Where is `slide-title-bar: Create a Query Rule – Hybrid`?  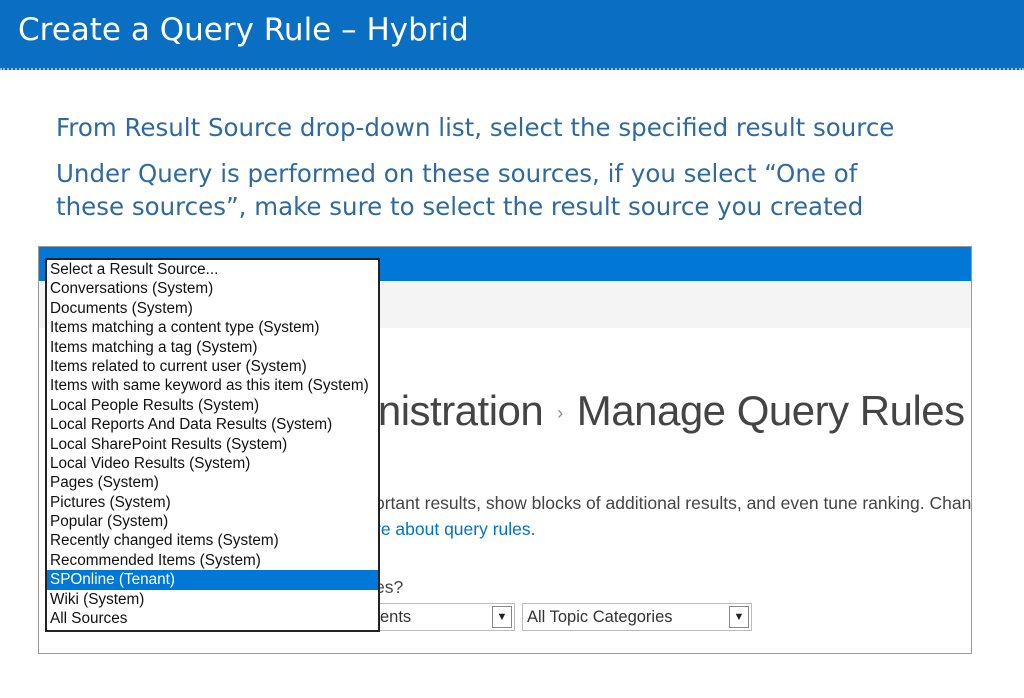
slide-title-bar: Create a Query Rule – Hybrid is located at coordinates (512, 35).